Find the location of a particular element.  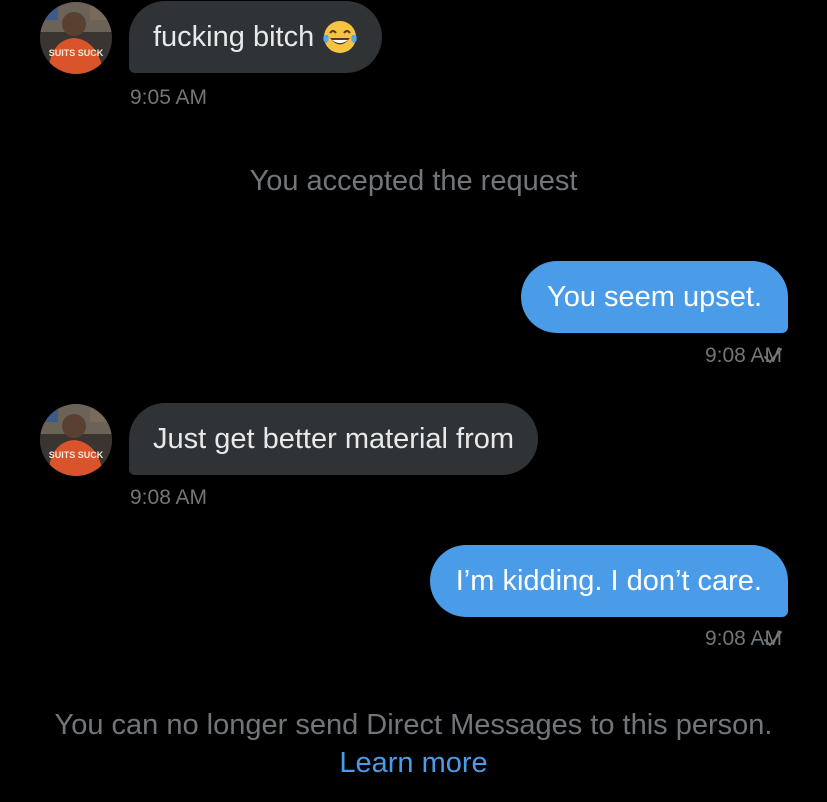

incoming-message-bubble: fucking bitch is located at coordinates (256, 37).